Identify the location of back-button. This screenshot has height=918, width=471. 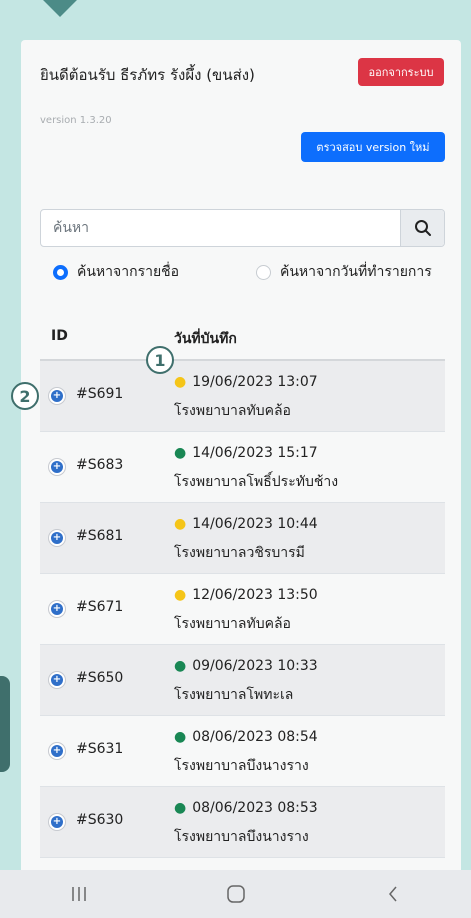
(393, 894).